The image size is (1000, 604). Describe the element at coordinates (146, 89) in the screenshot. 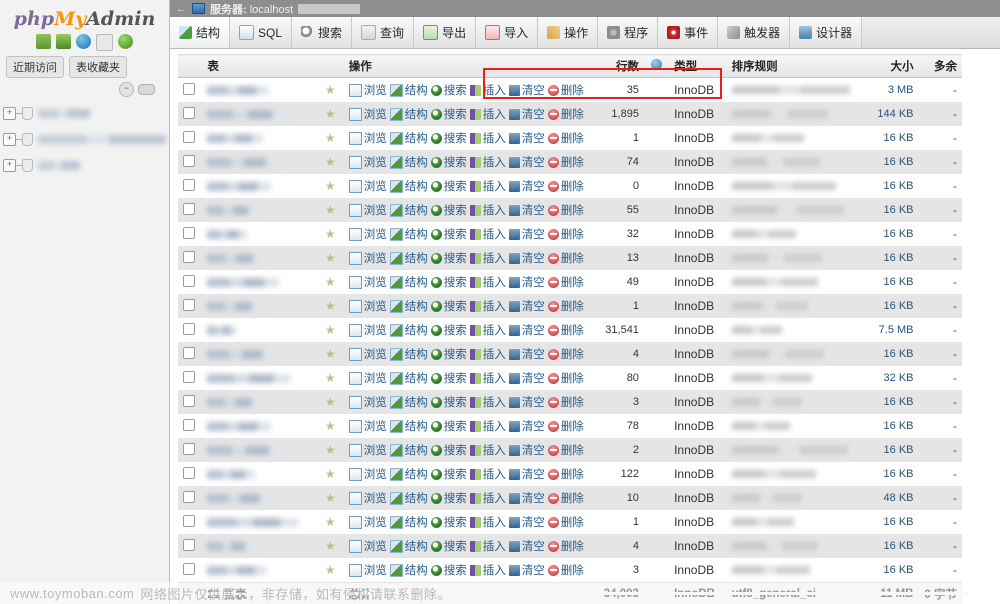

I see `resize-handle-icon` at that location.